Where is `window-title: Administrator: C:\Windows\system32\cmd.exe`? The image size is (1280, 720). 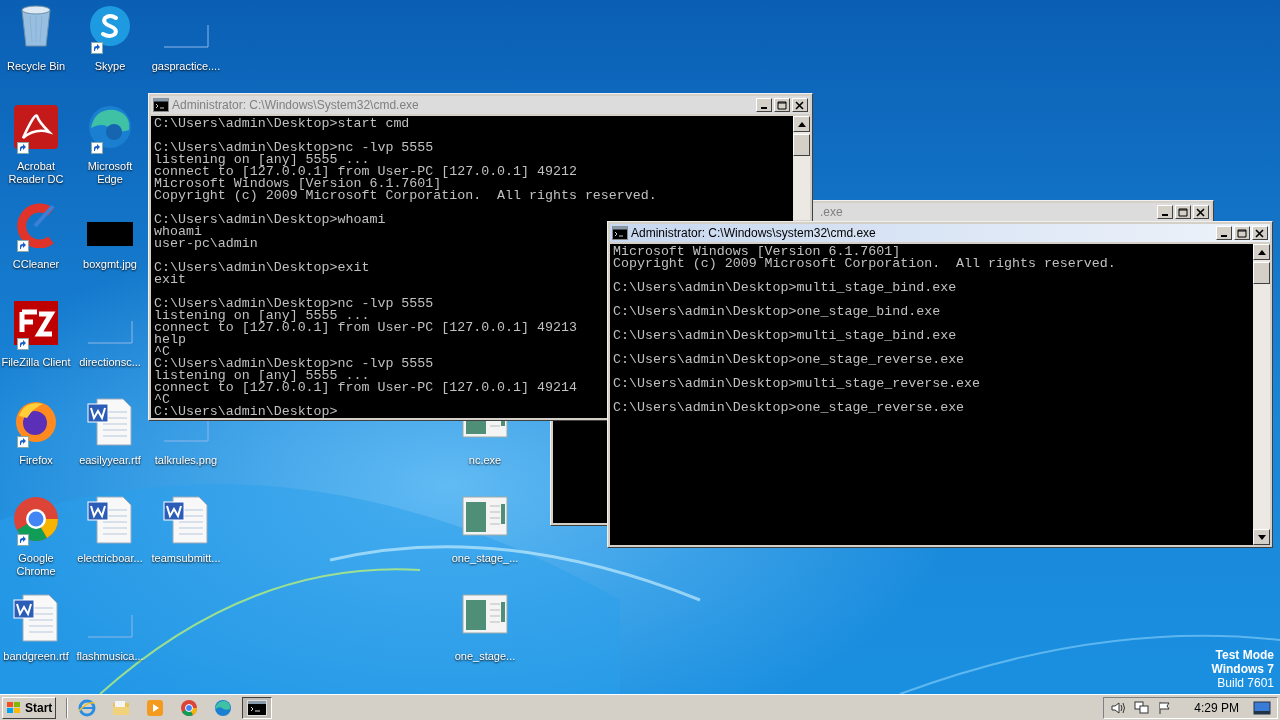 window-title: Administrator: C:\Windows\system32\cmd.exe is located at coordinates (753, 233).